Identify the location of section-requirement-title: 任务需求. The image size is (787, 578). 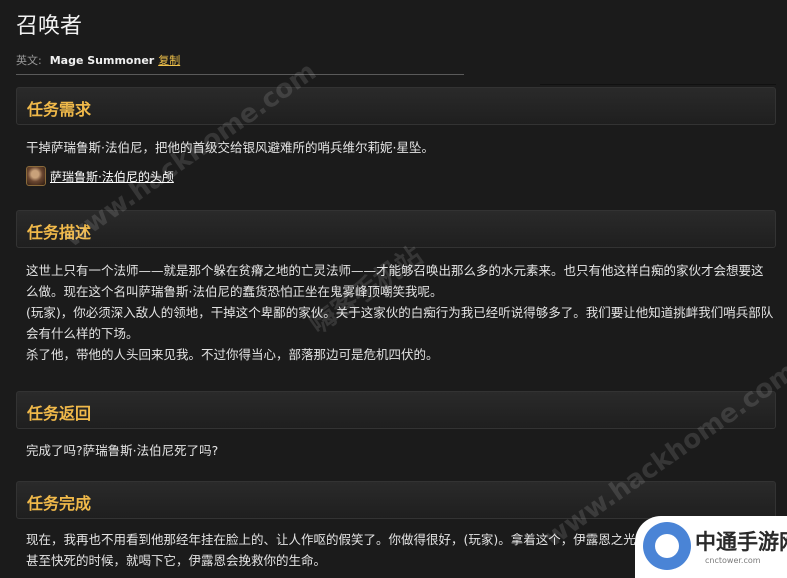
(59, 109).